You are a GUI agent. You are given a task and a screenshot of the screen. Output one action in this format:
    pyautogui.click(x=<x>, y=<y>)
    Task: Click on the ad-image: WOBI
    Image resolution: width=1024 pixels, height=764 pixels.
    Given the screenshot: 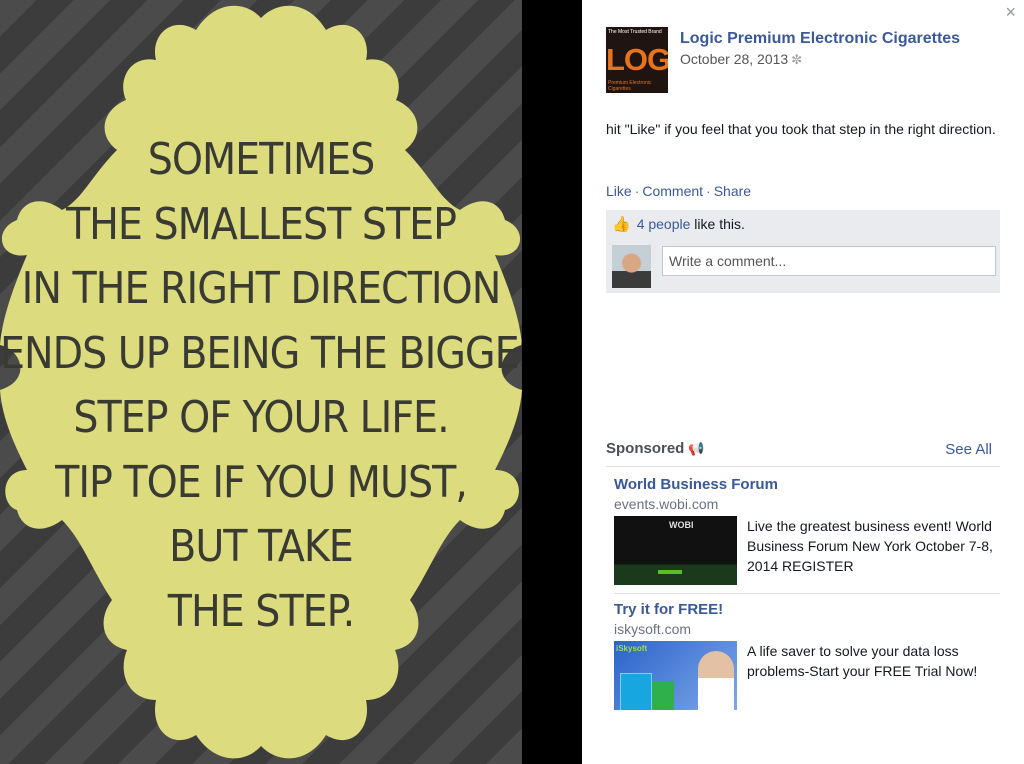 What is the action you would take?
    pyautogui.click(x=675, y=550)
    